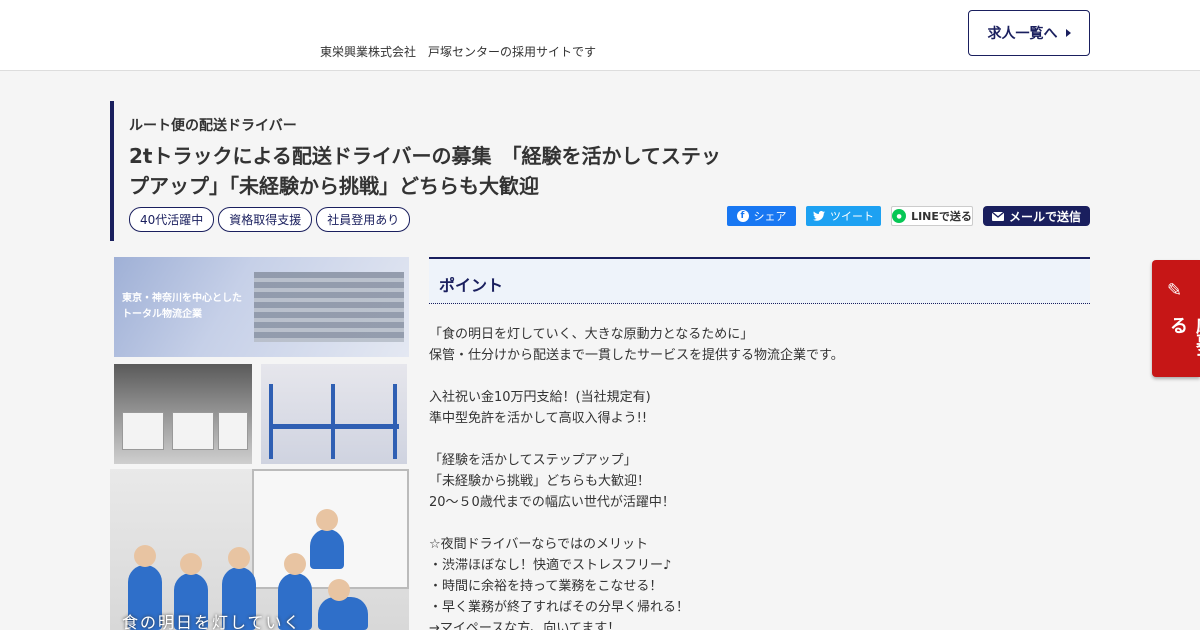 The width and height of the screenshot is (1200, 630). What do you see at coordinates (559, 607) in the screenshot?
I see `body-line: ・早く業務が終了すればその分早く帰れる！` at bounding box center [559, 607].